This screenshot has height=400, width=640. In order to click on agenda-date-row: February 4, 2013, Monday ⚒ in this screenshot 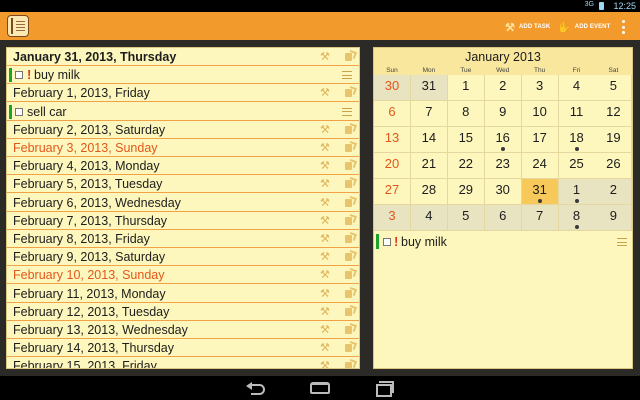, I will do `click(183, 166)`.